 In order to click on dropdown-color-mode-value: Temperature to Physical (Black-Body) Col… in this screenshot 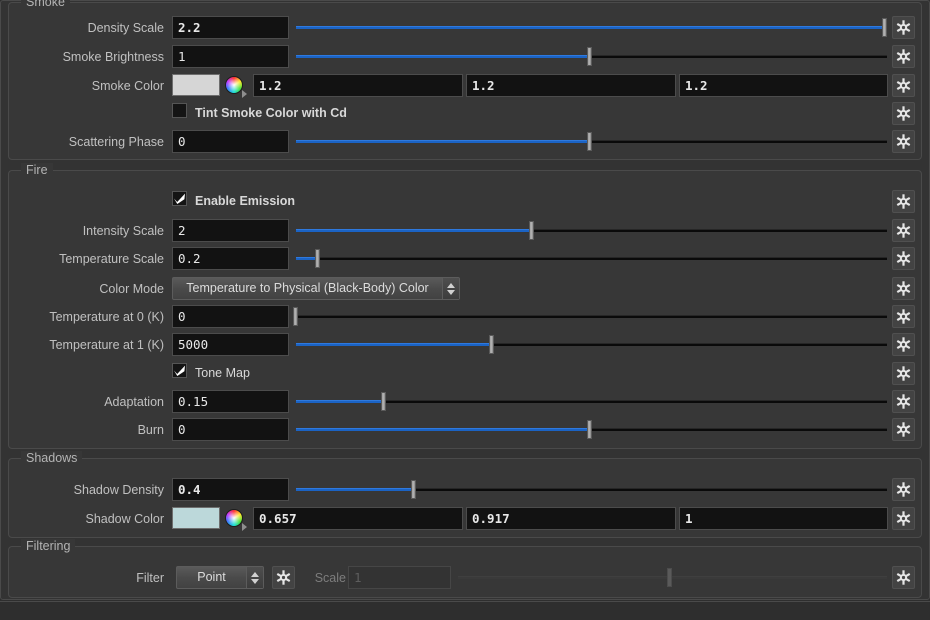, I will do `click(307, 288)`.